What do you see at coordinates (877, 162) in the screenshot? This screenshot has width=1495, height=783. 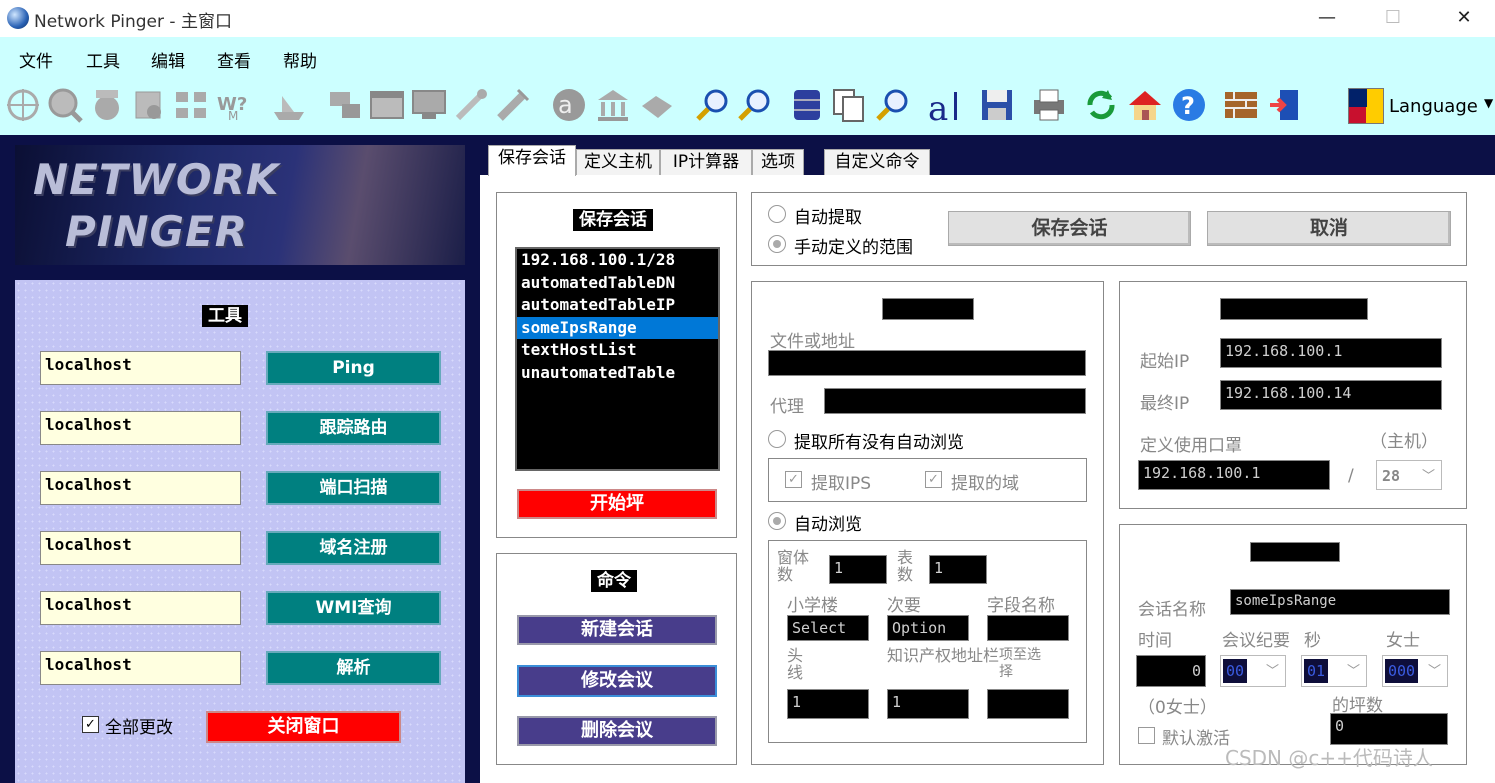 I see `tab-custom-commands: 自定义命令` at bounding box center [877, 162].